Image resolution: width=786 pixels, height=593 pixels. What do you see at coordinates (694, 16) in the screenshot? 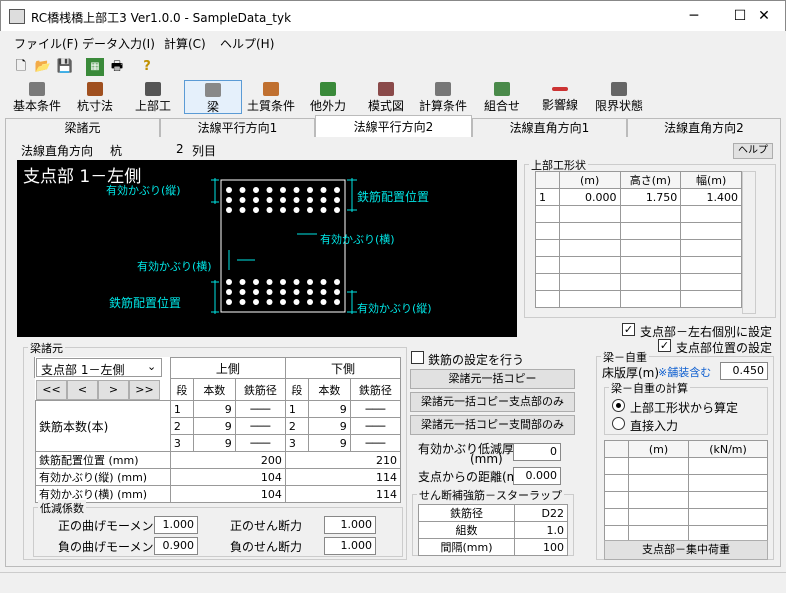
I see `minimize-button: ─` at bounding box center [694, 16].